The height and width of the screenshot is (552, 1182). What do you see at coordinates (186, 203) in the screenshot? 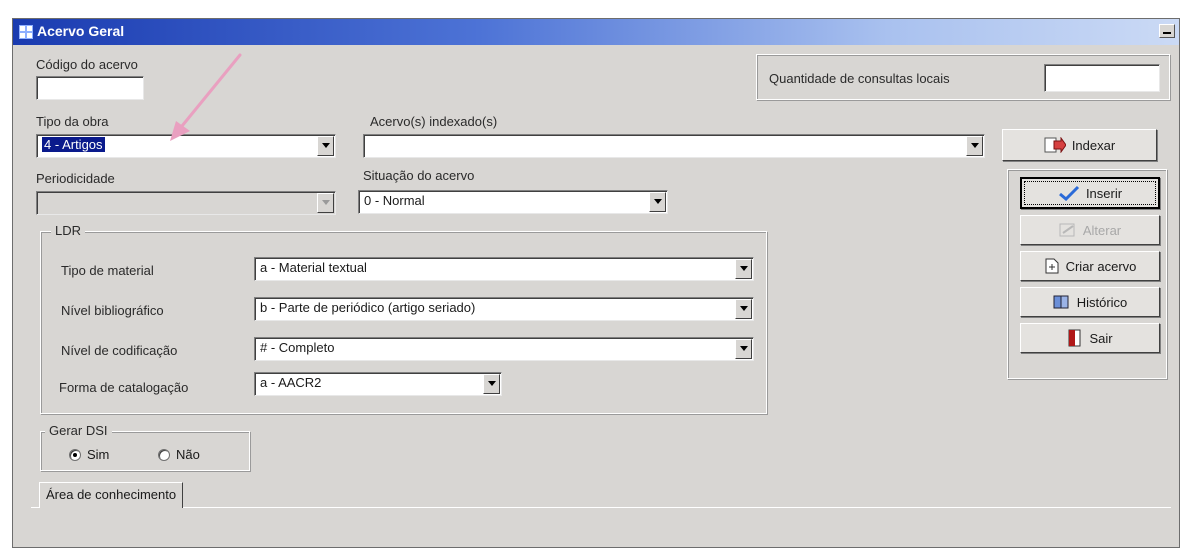
I see `periodicidade-select` at bounding box center [186, 203].